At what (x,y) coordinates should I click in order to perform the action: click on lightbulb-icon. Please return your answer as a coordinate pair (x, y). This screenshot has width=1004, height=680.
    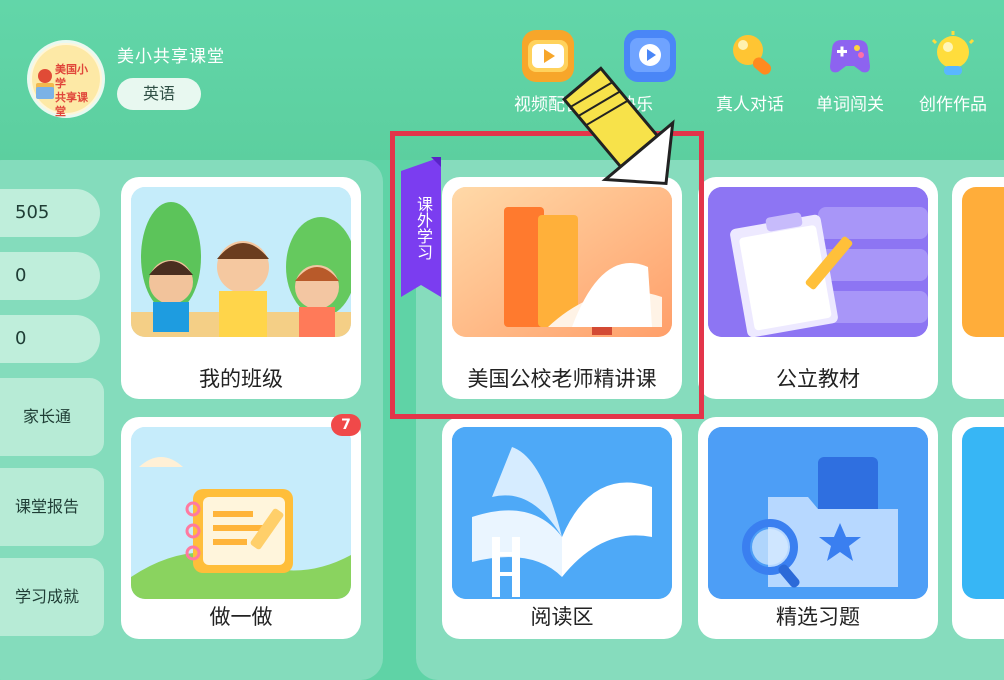
    Looking at the image, I should click on (953, 56).